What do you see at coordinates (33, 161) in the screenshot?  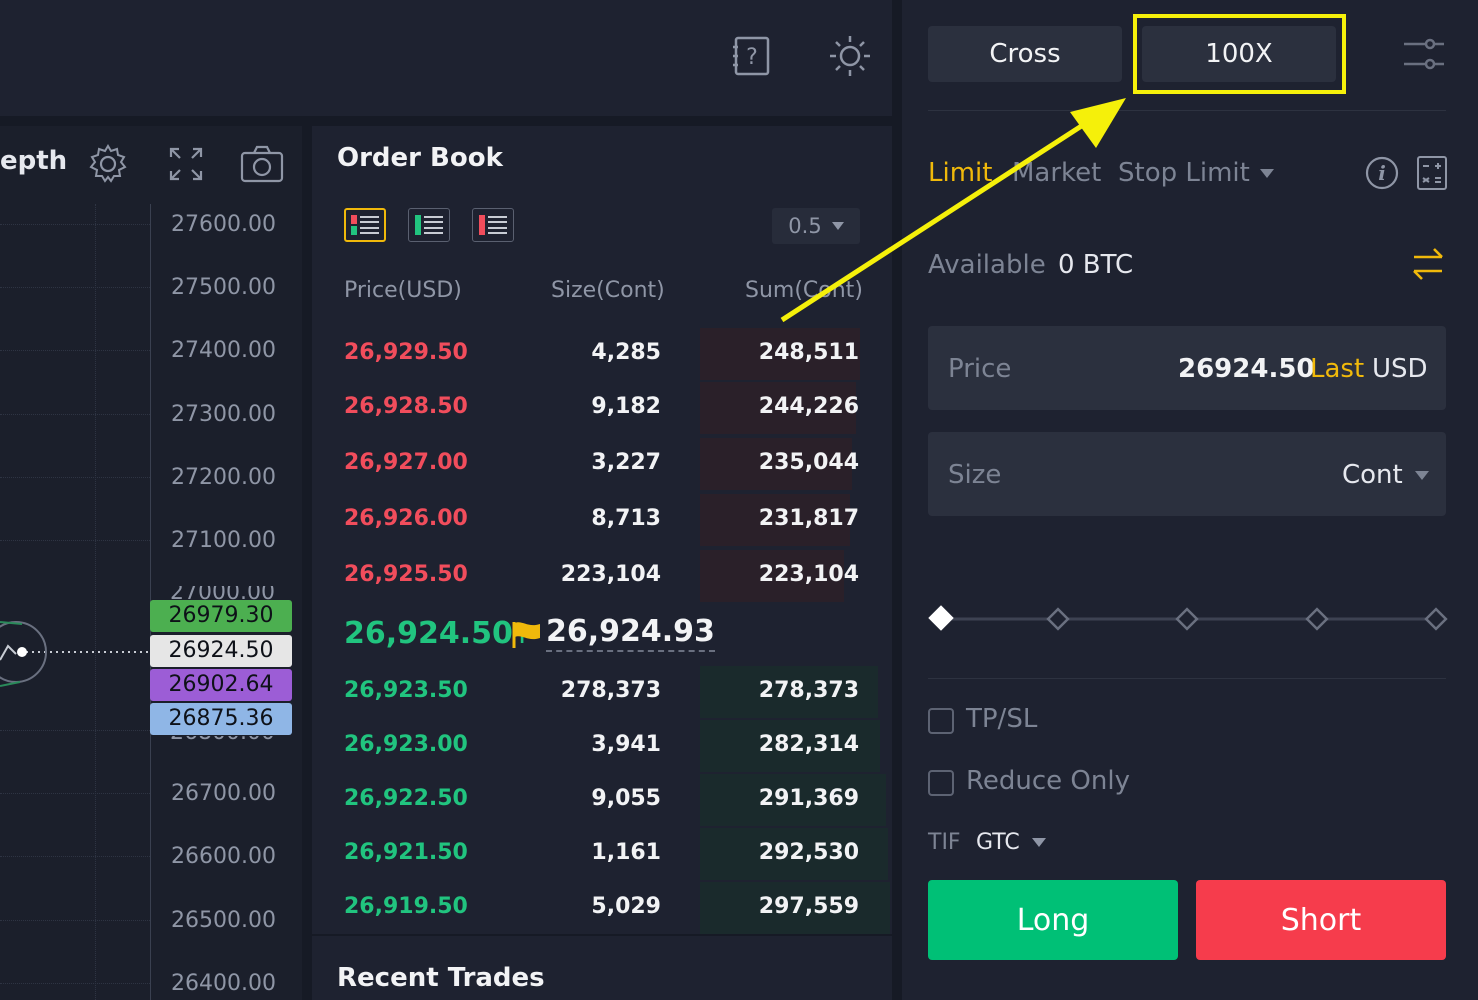 I see `depth-tab: epth` at bounding box center [33, 161].